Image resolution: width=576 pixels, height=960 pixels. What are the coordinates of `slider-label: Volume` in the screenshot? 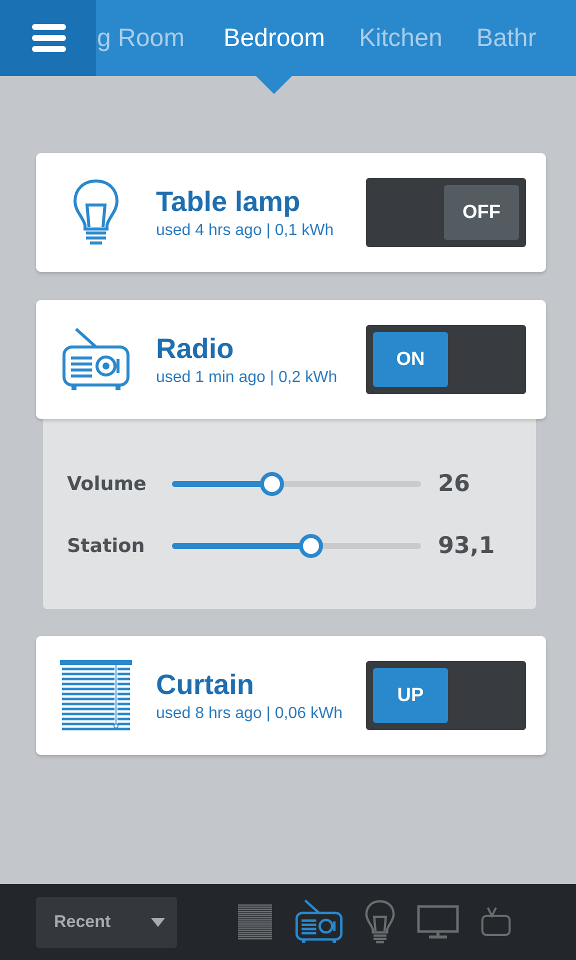 It's located at (107, 484).